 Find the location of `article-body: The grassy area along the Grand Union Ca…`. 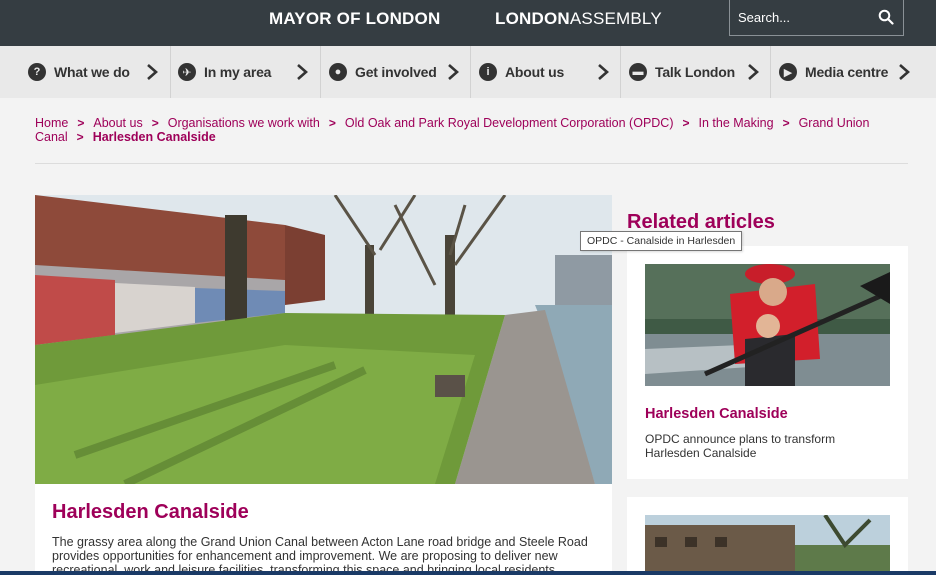

article-body: The grassy area along the Grand Union Ca… is located at coordinates (320, 555).